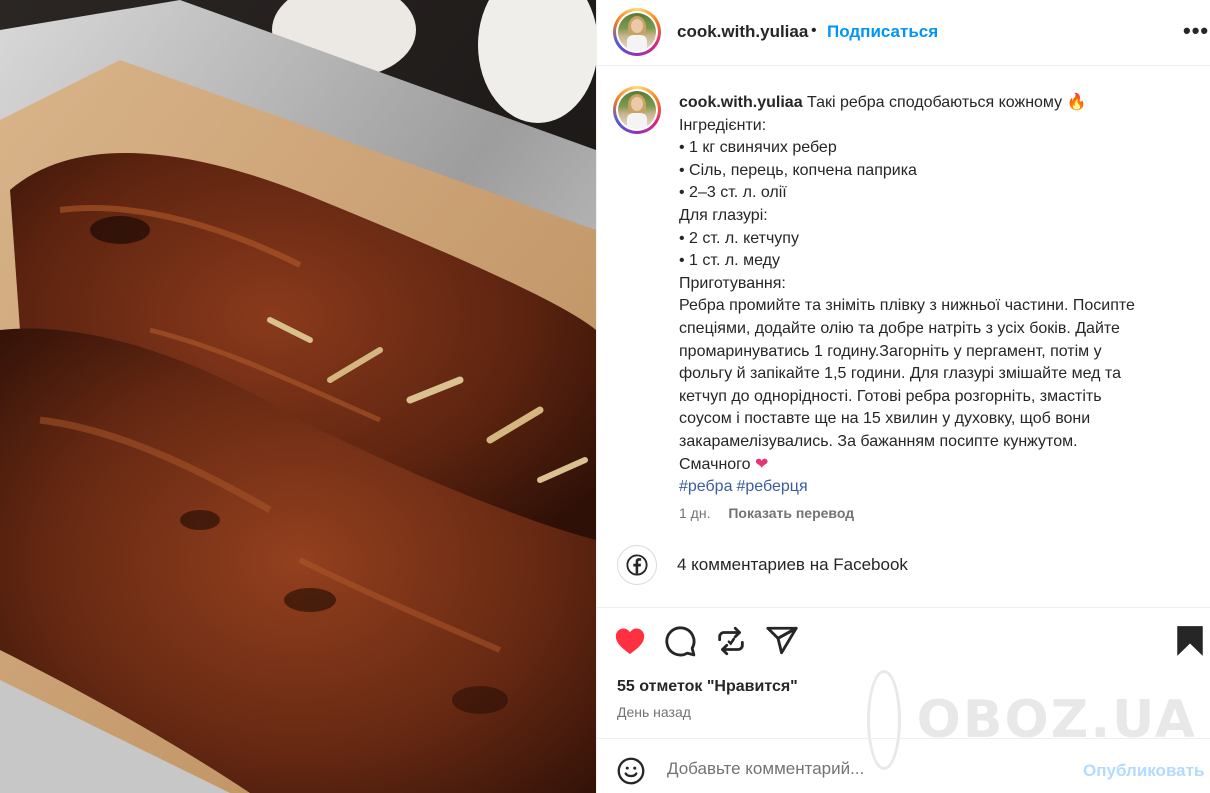 This screenshot has height=793, width=1210. Describe the element at coordinates (695, 513) in the screenshot. I see `caption-time: 1 дн.` at that location.